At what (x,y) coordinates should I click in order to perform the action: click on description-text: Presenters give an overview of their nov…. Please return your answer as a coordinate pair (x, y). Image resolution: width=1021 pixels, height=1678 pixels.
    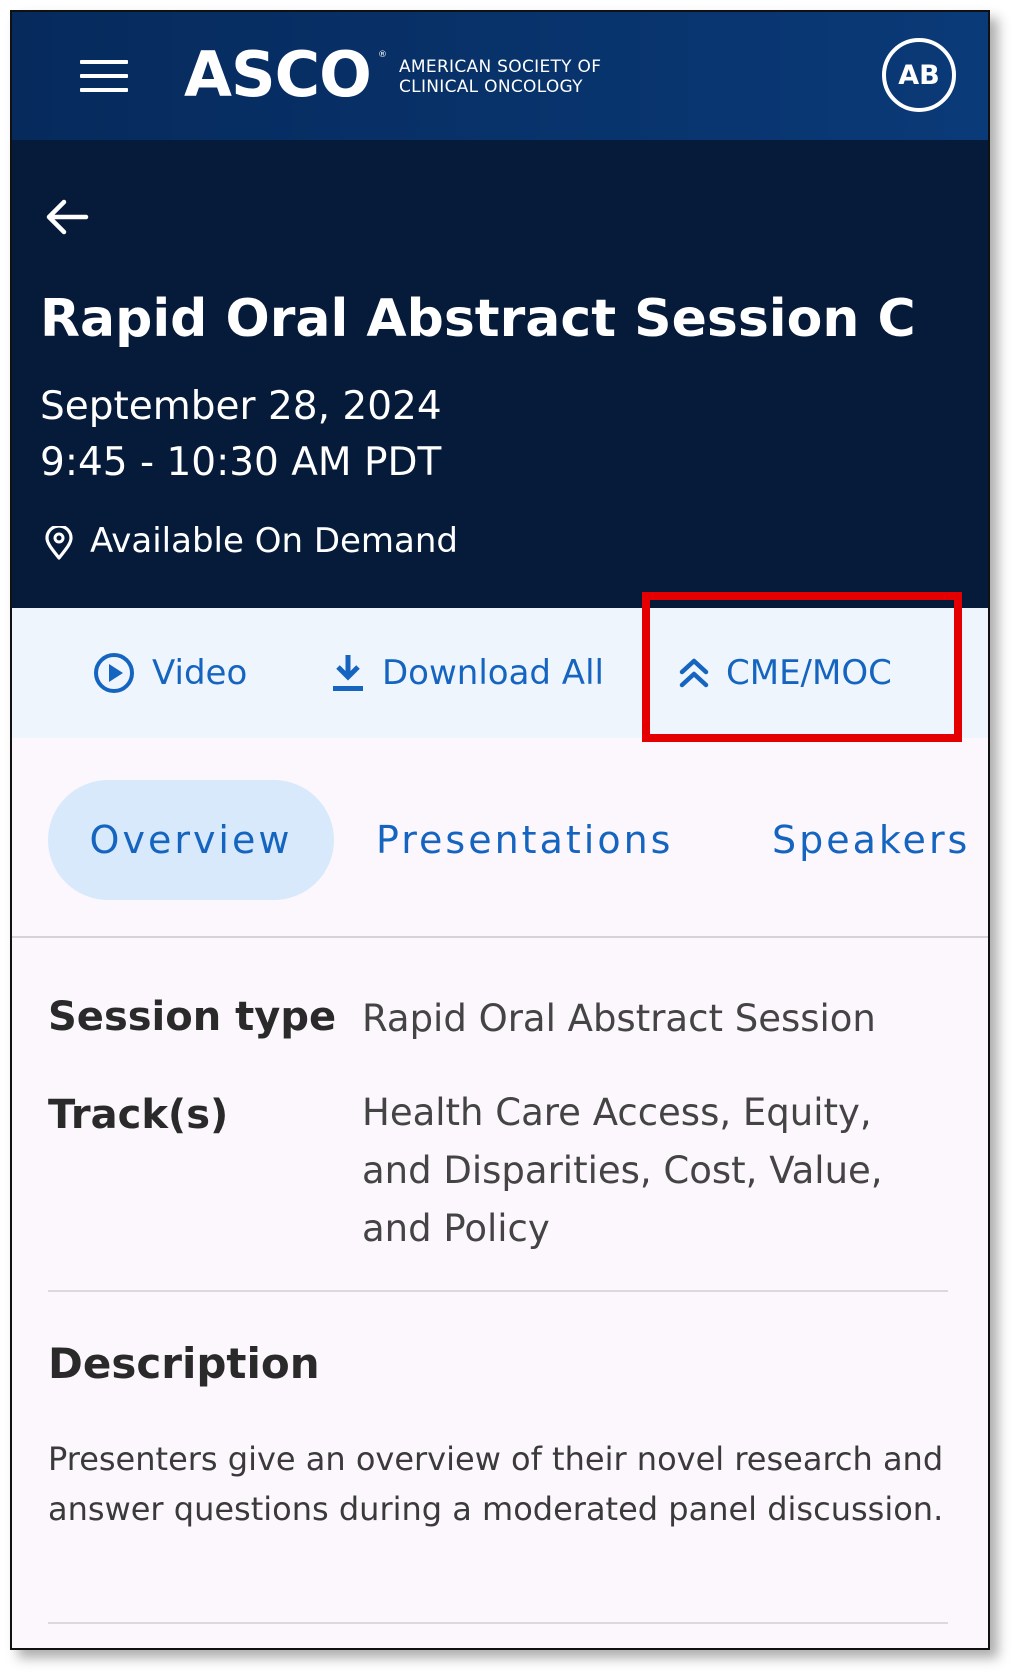
    Looking at the image, I should click on (496, 1484).